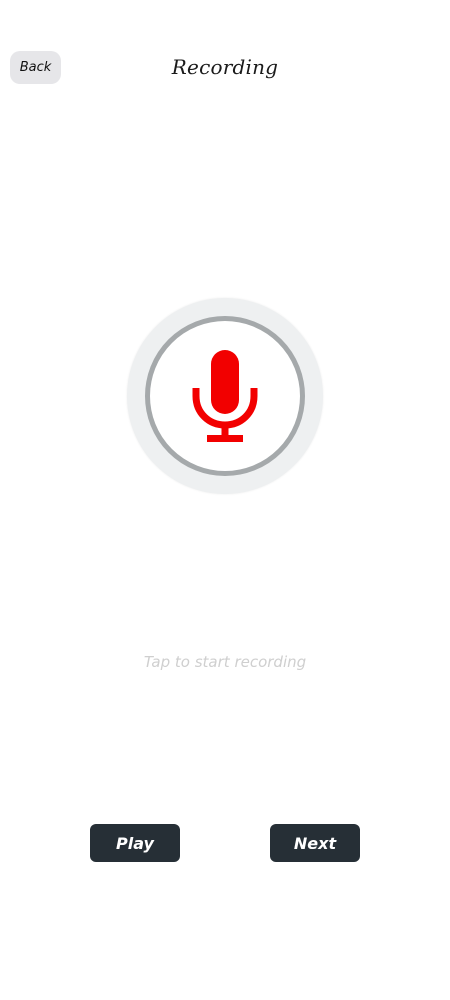 The width and height of the screenshot is (450, 1000). What do you see at coordinates (135, 843) in the screenshot?
I see `play-button: Play` at bounding box center [135, 843].